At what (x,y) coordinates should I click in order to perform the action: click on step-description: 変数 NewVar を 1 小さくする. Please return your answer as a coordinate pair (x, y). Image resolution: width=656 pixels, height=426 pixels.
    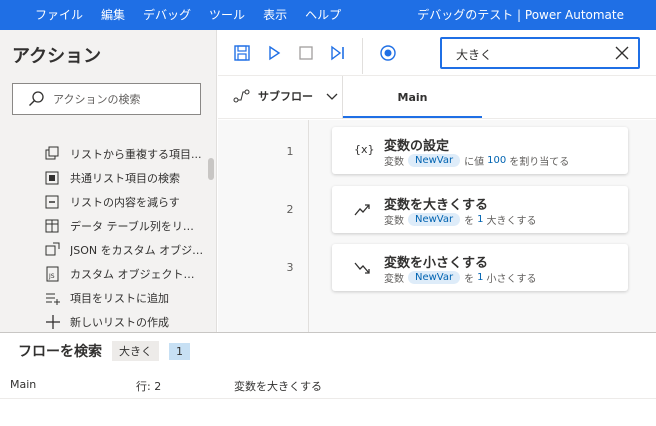
    Looking at the image, I should click on (460, 277).